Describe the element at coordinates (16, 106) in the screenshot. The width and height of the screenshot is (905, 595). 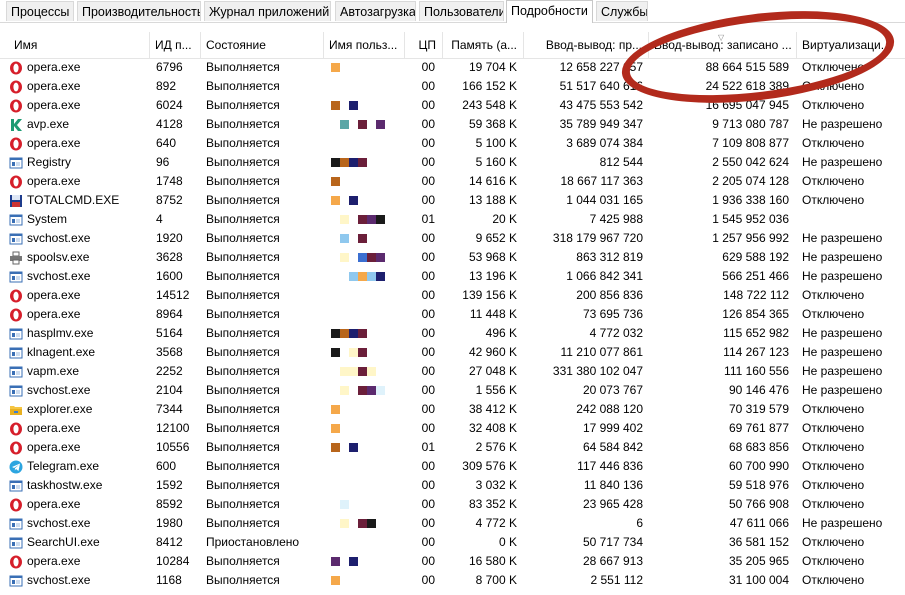
I see `opera-icon` at that location.